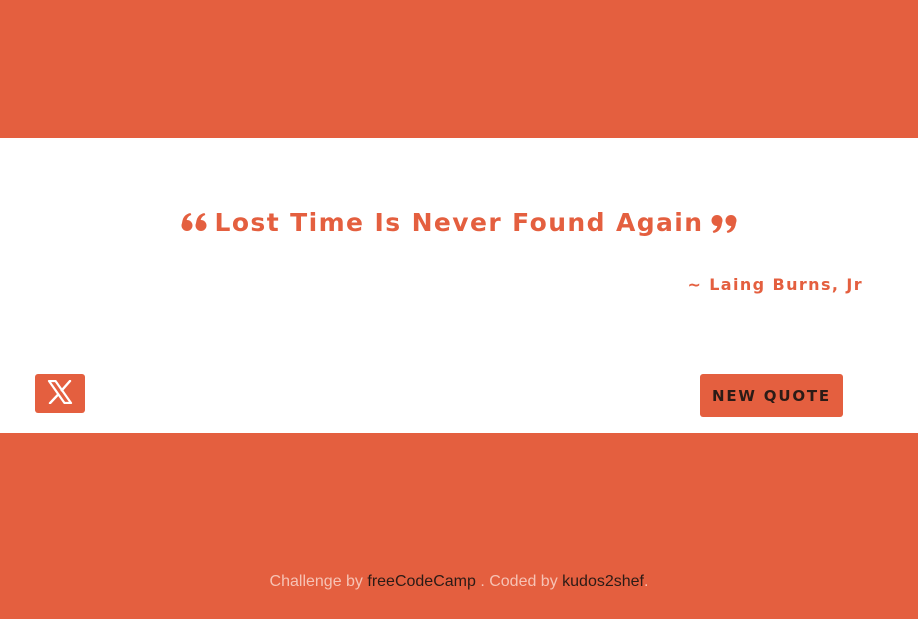 Image resolution: width=918 pixels, height=619 pixels. Describe the element at coordinates (603, 581) in the screenshot. I see `kudos2shef-link: kudos2shef` at that location.